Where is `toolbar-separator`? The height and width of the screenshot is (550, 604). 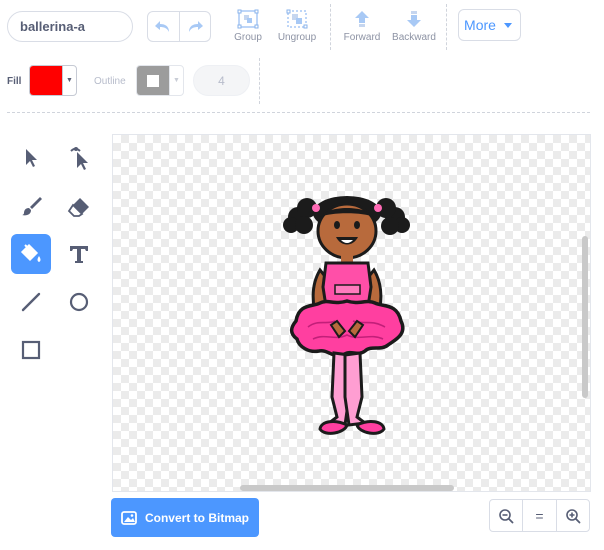 toolbar-separator is located at coordinates (298, 112).